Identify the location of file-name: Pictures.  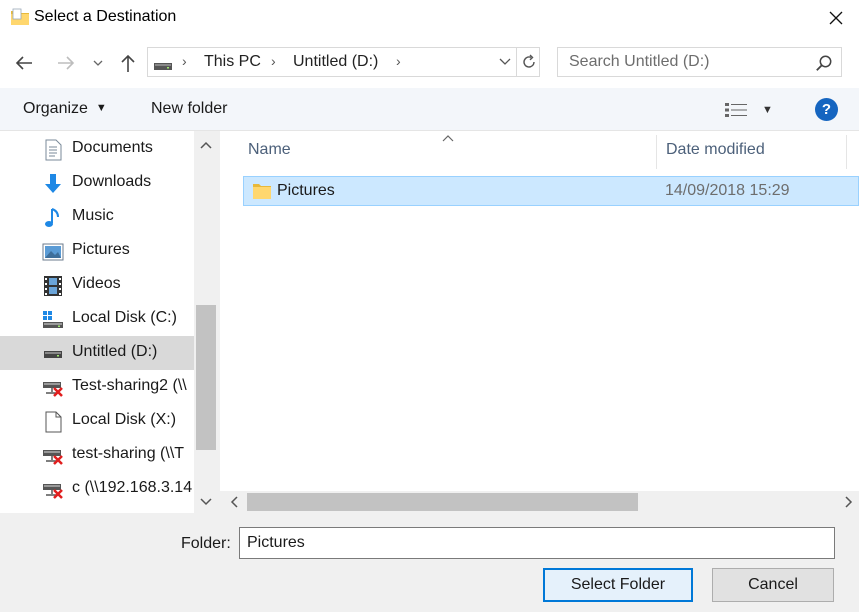
(306, 190).